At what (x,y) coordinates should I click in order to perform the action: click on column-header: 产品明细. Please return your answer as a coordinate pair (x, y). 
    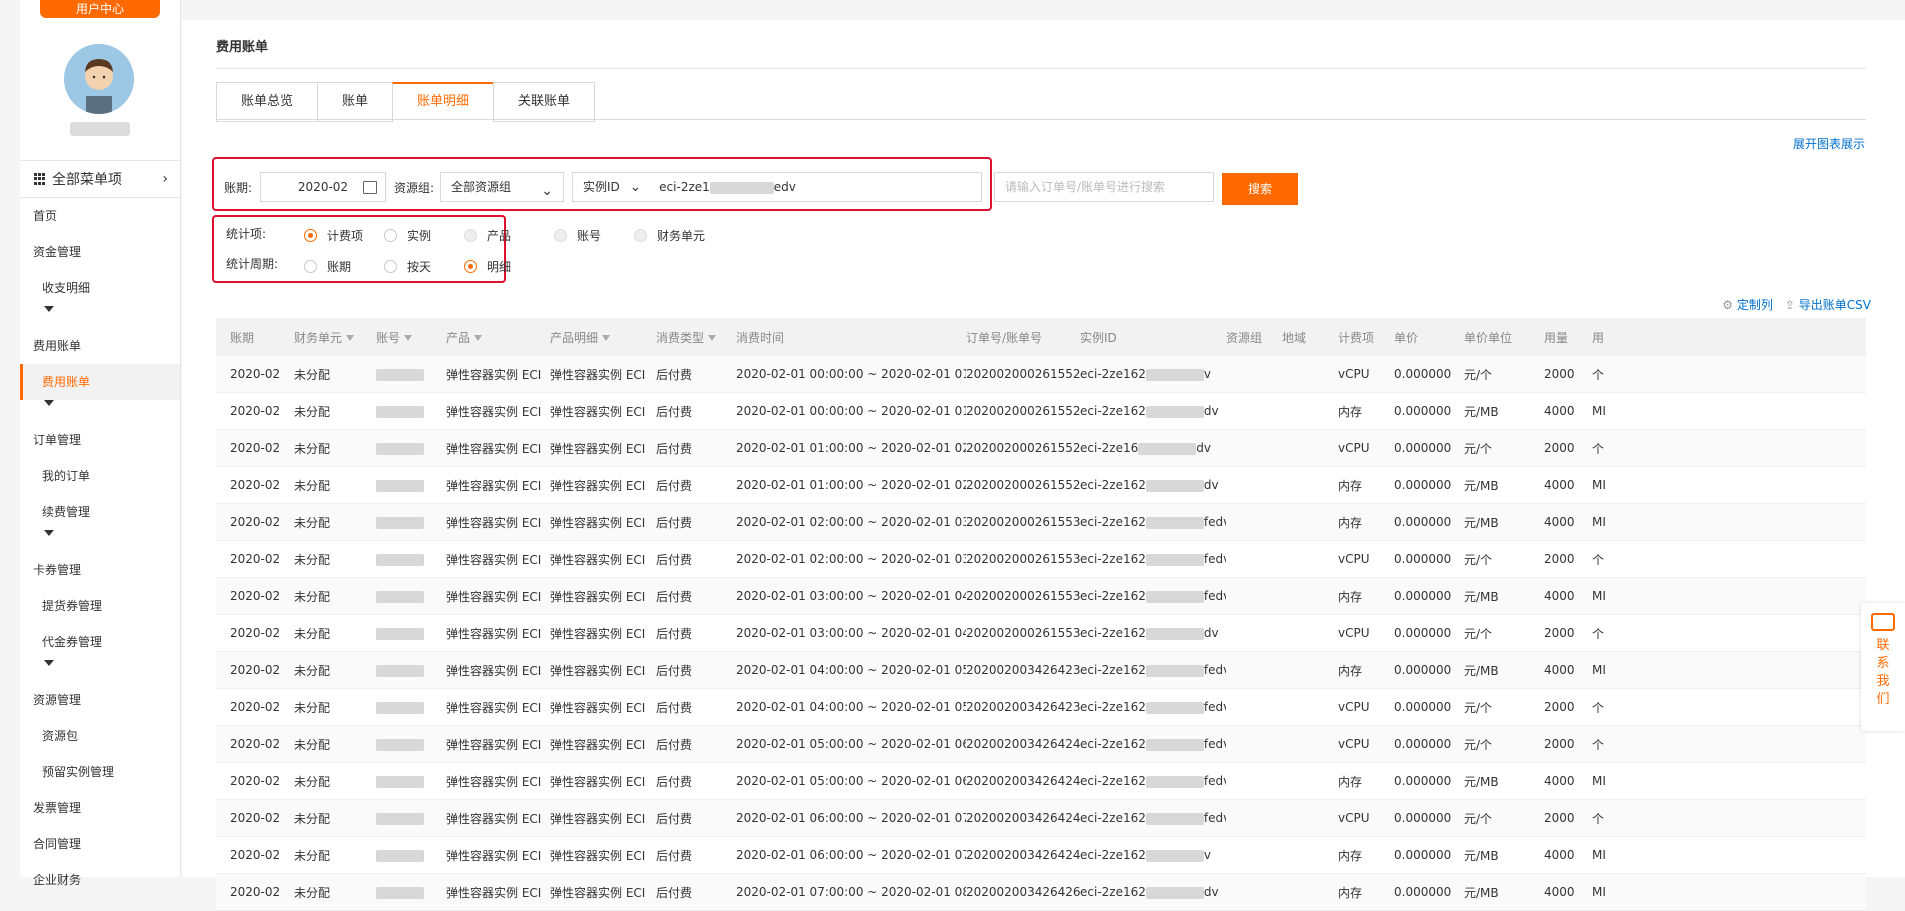
    Looking at the image, I should click on (603, 337).